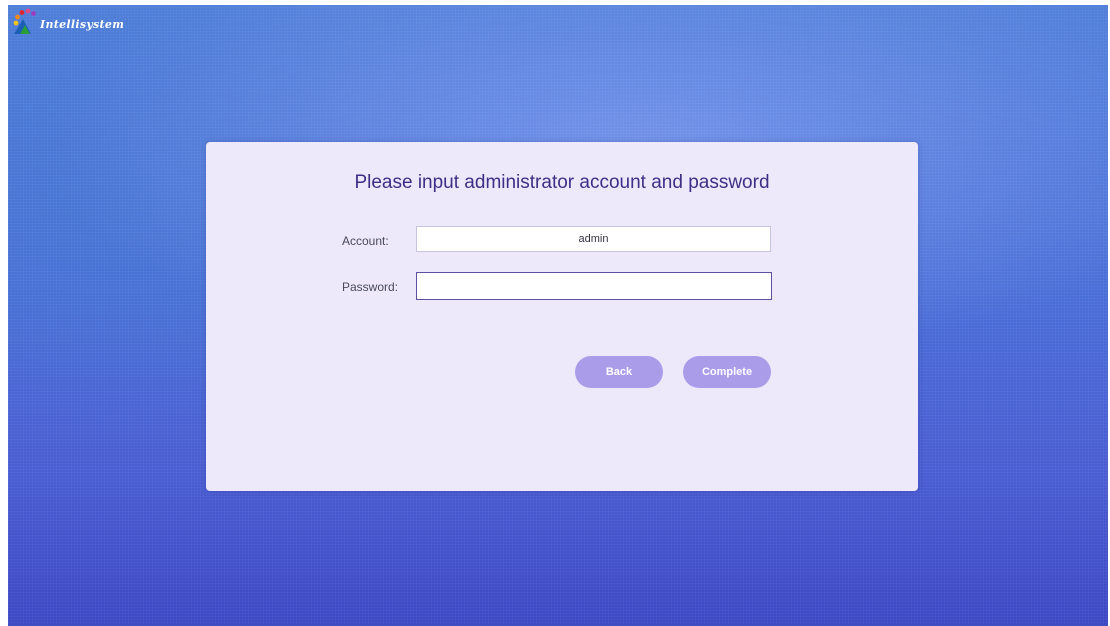 This screenshot has width=1110, height=626. I want to click on brand-logo: Intellisystem, so click(67, 21).